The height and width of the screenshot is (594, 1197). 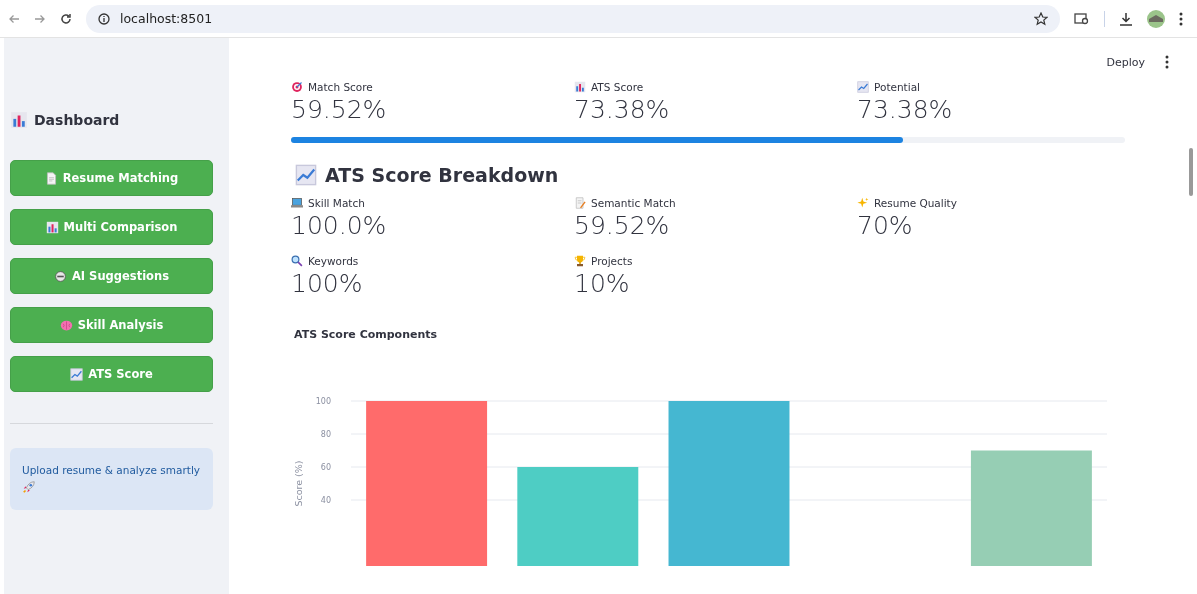 What do you see at coordinates (366, 334) in the screenshot?
I see `chart-title: ATS Score Components` at bounding box center [366, 334].